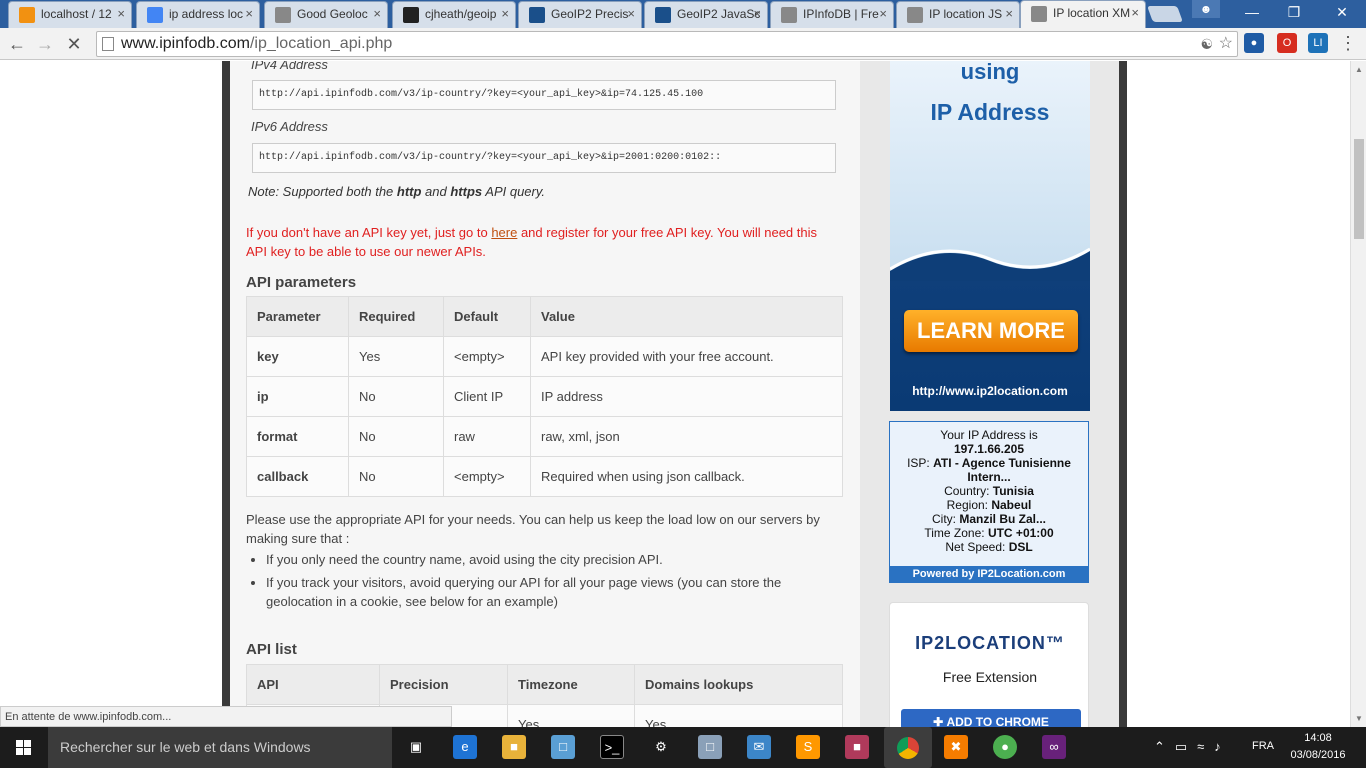  Describe the element at coordinates (1123, 394) in the screenshot. I see `page-border-right` at that location.